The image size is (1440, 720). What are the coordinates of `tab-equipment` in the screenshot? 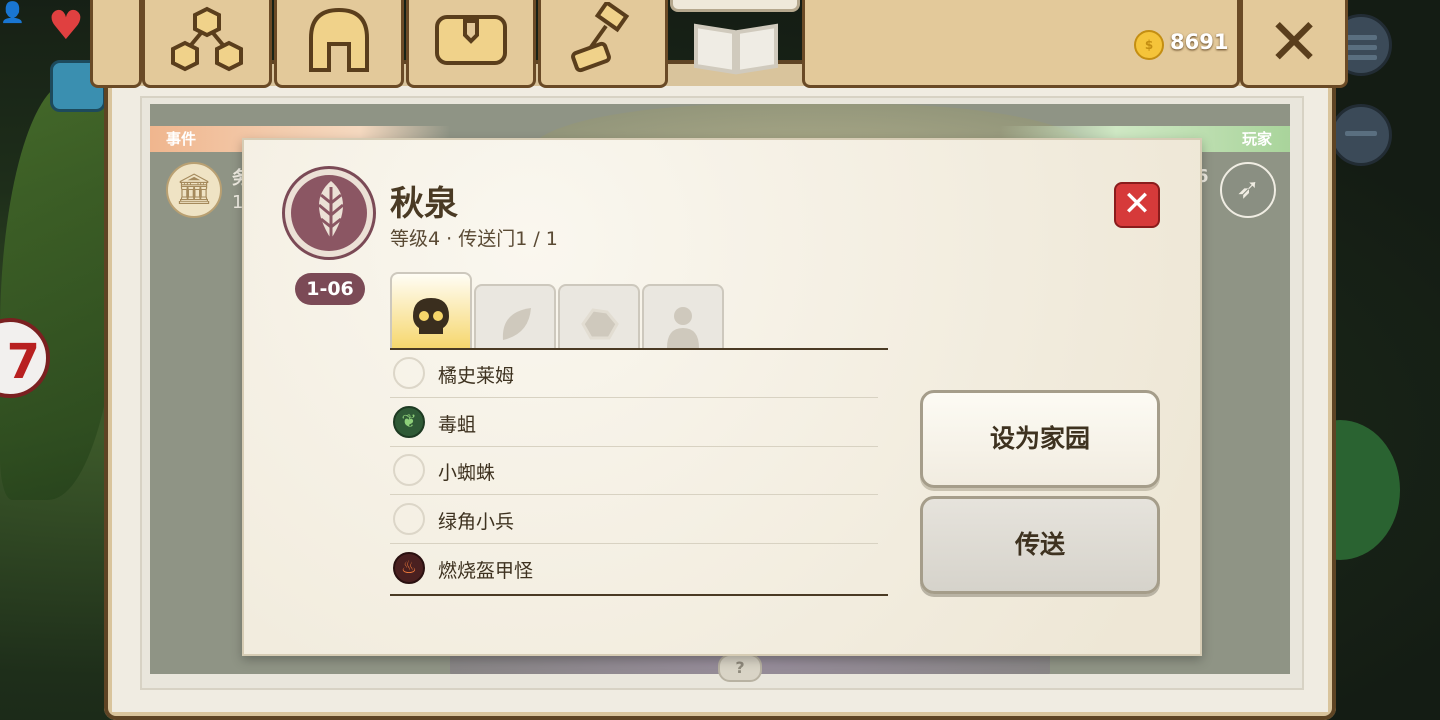 It's located at (339, 44).